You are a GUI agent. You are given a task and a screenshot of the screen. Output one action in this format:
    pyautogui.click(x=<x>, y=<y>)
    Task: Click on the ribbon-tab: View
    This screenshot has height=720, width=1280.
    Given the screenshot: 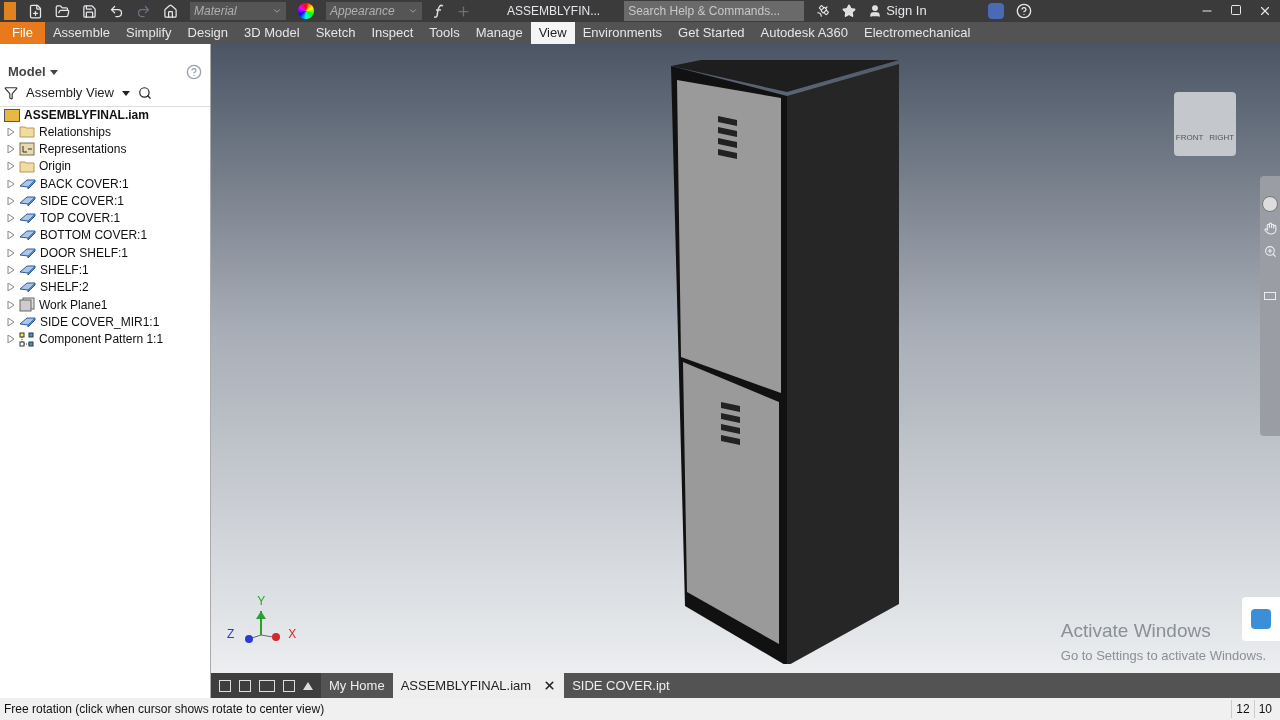 What is the action you would take?
    pyautogui.click(x=552, y=33)
    